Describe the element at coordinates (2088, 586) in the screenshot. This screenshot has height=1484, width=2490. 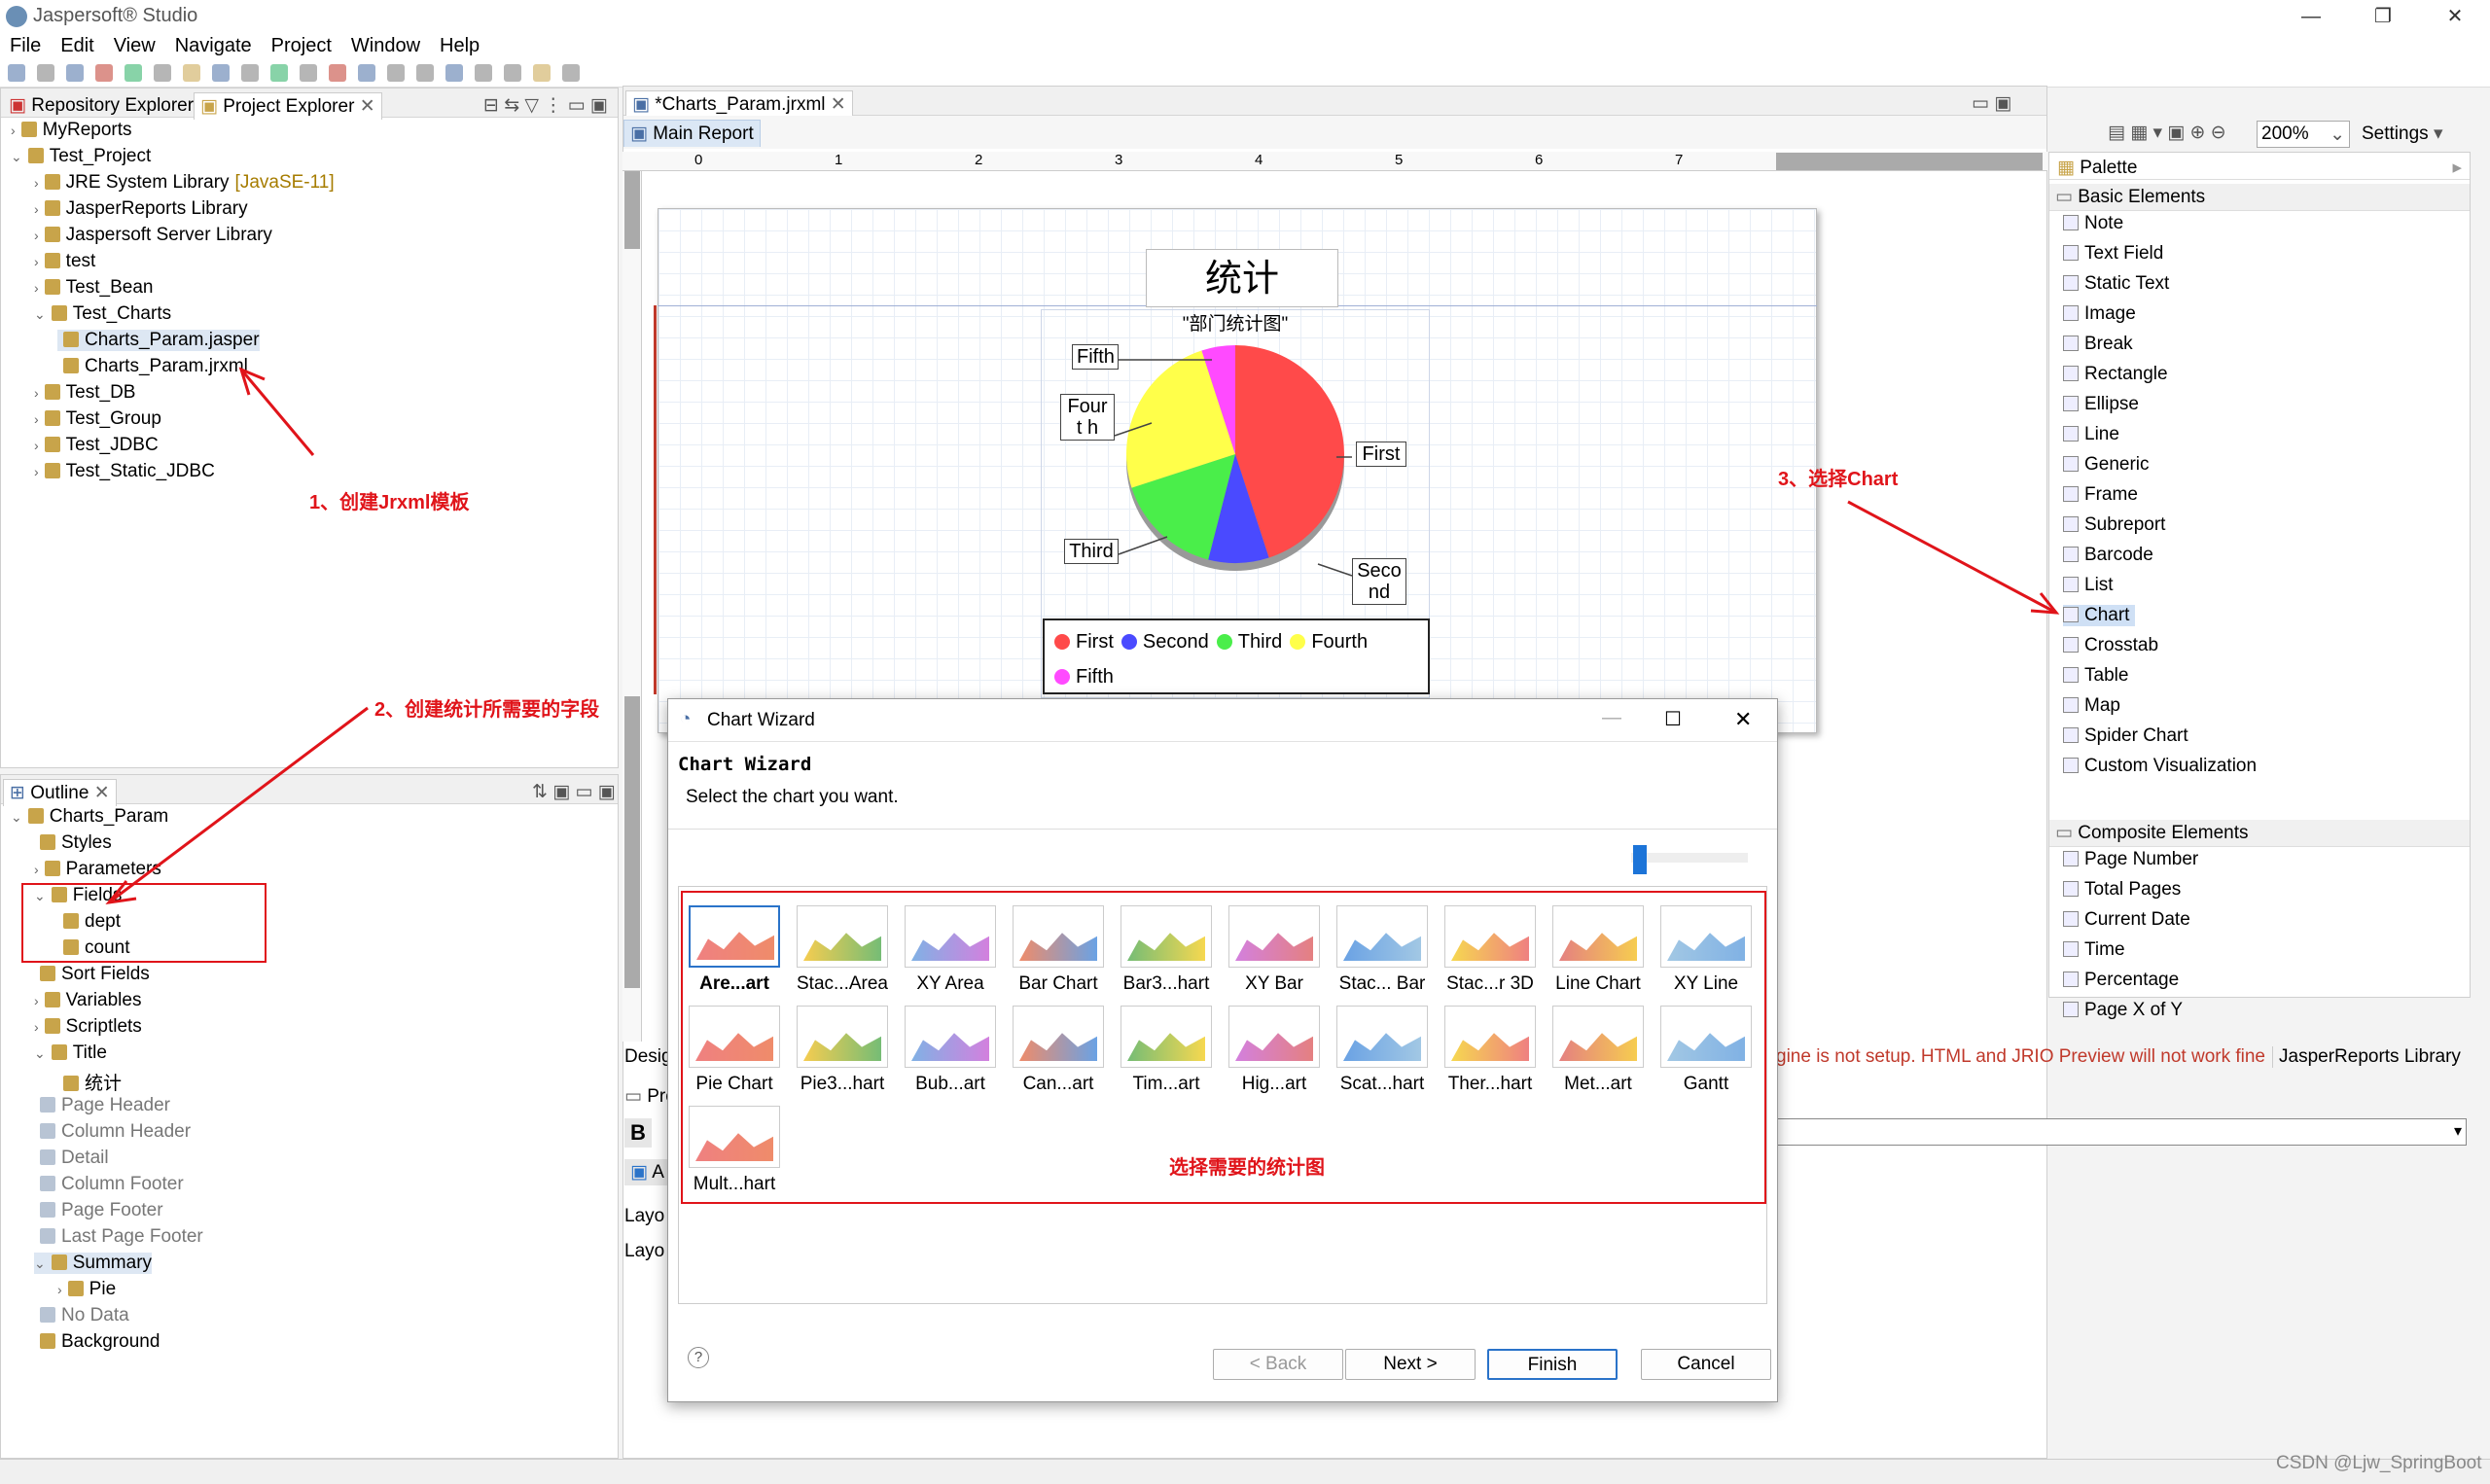
I see `palette-item-list: List` at that location.